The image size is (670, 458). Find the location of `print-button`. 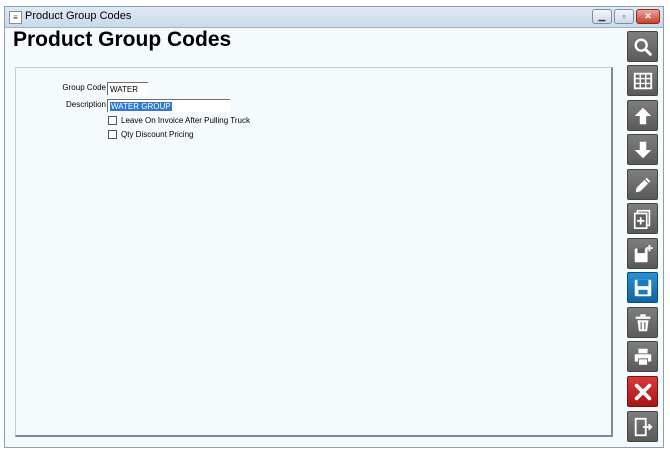

print-button is located at coordinates (642, 356).